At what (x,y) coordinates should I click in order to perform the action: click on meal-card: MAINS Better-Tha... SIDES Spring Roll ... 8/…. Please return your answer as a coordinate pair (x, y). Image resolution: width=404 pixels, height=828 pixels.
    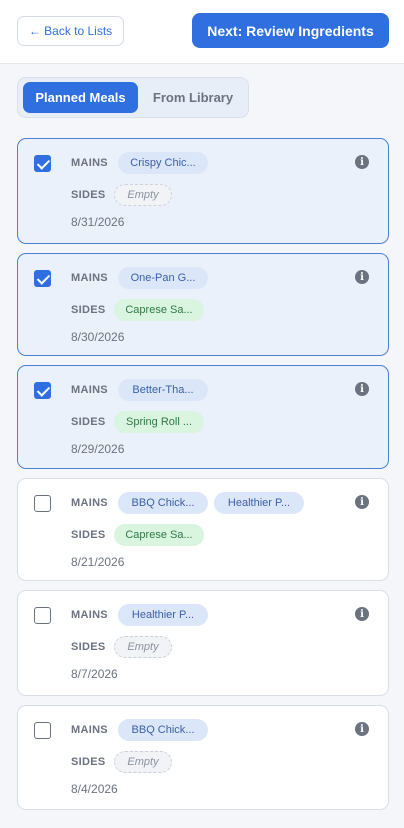
    Looking at the image, I should click on (203, 417).